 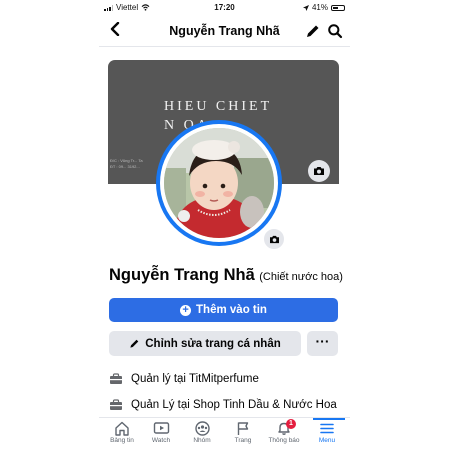 I want to click on work-info-row: Quản Lý tại Shop Tinh Dầu & Nước Hoa, so click(x=223, y=405).